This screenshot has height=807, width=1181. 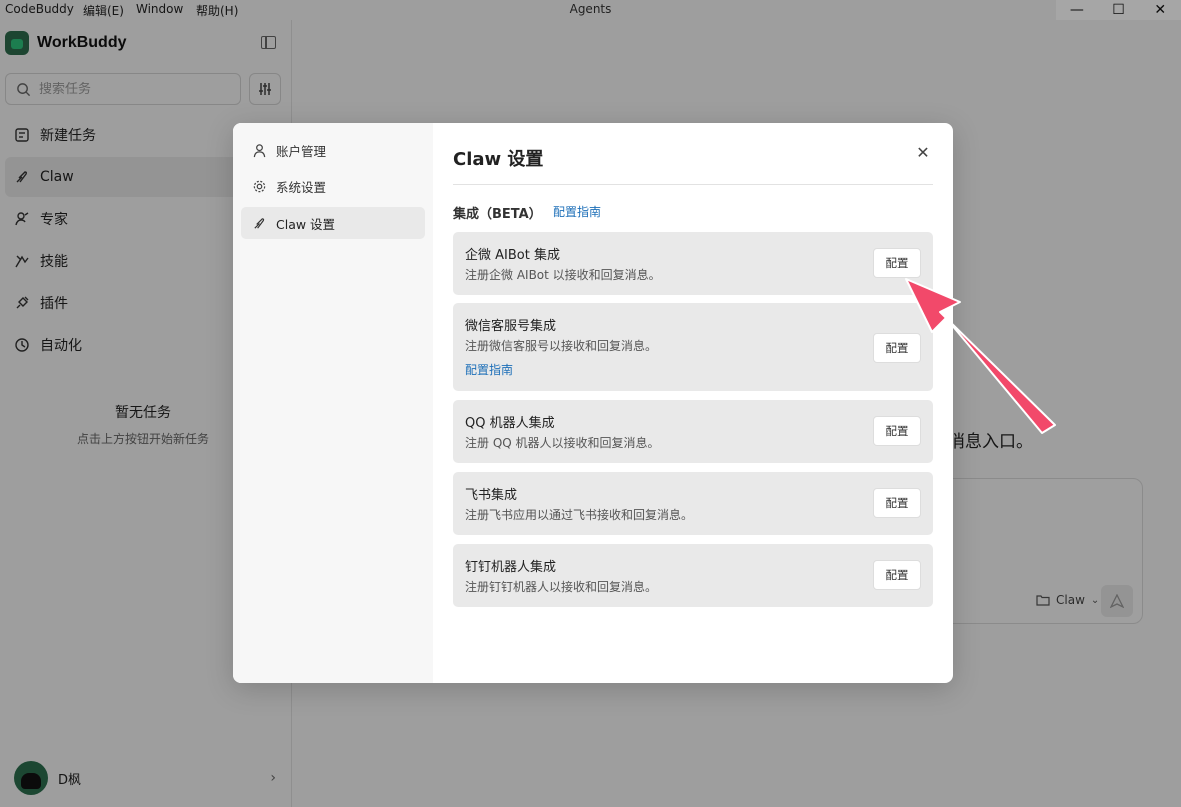 What do you see at coordinates (693, 184) in the screenshot?
I see `divider` at bounding box center [693, 184].